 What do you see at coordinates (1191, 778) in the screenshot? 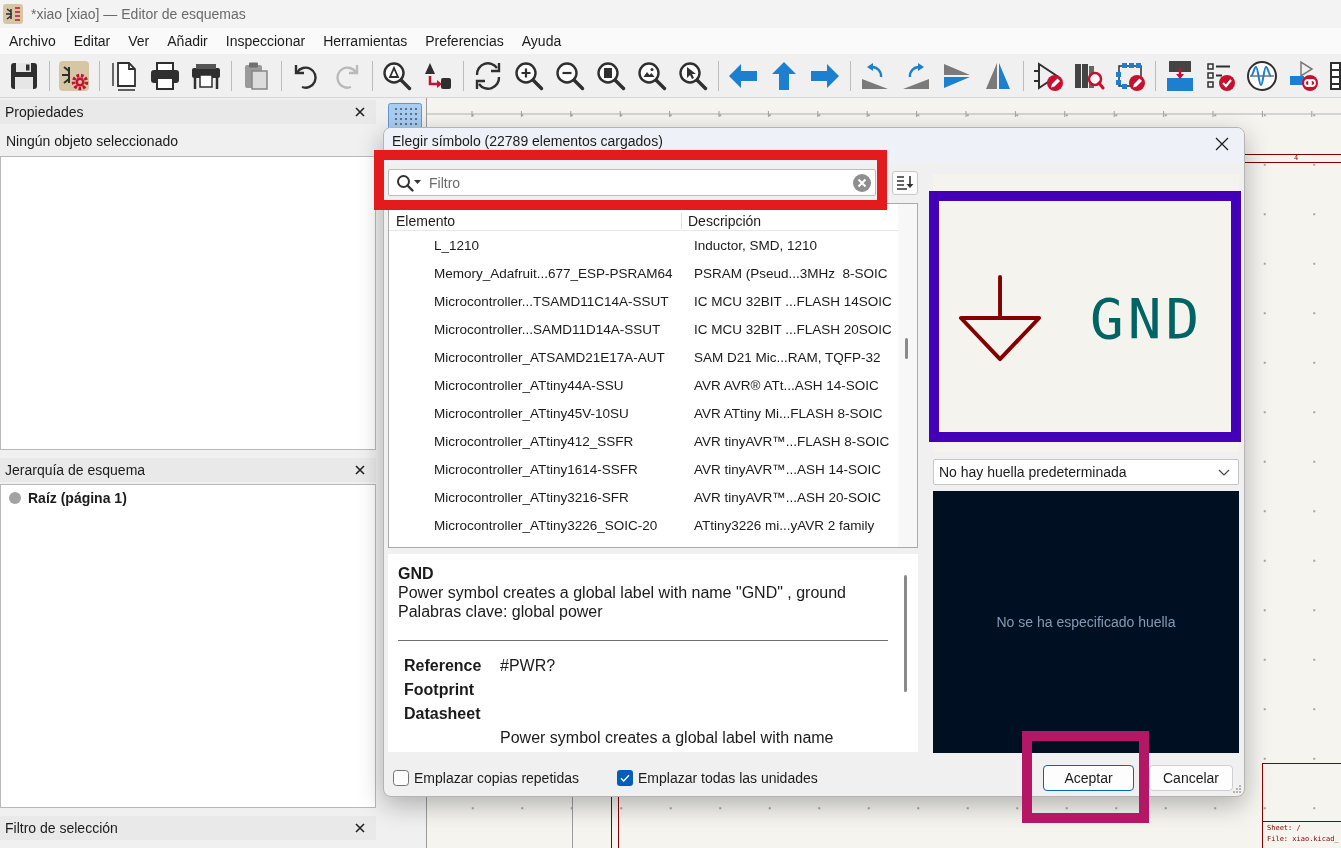
I see `dialog-button: Cancelar` at bounding box center [1191, 778].